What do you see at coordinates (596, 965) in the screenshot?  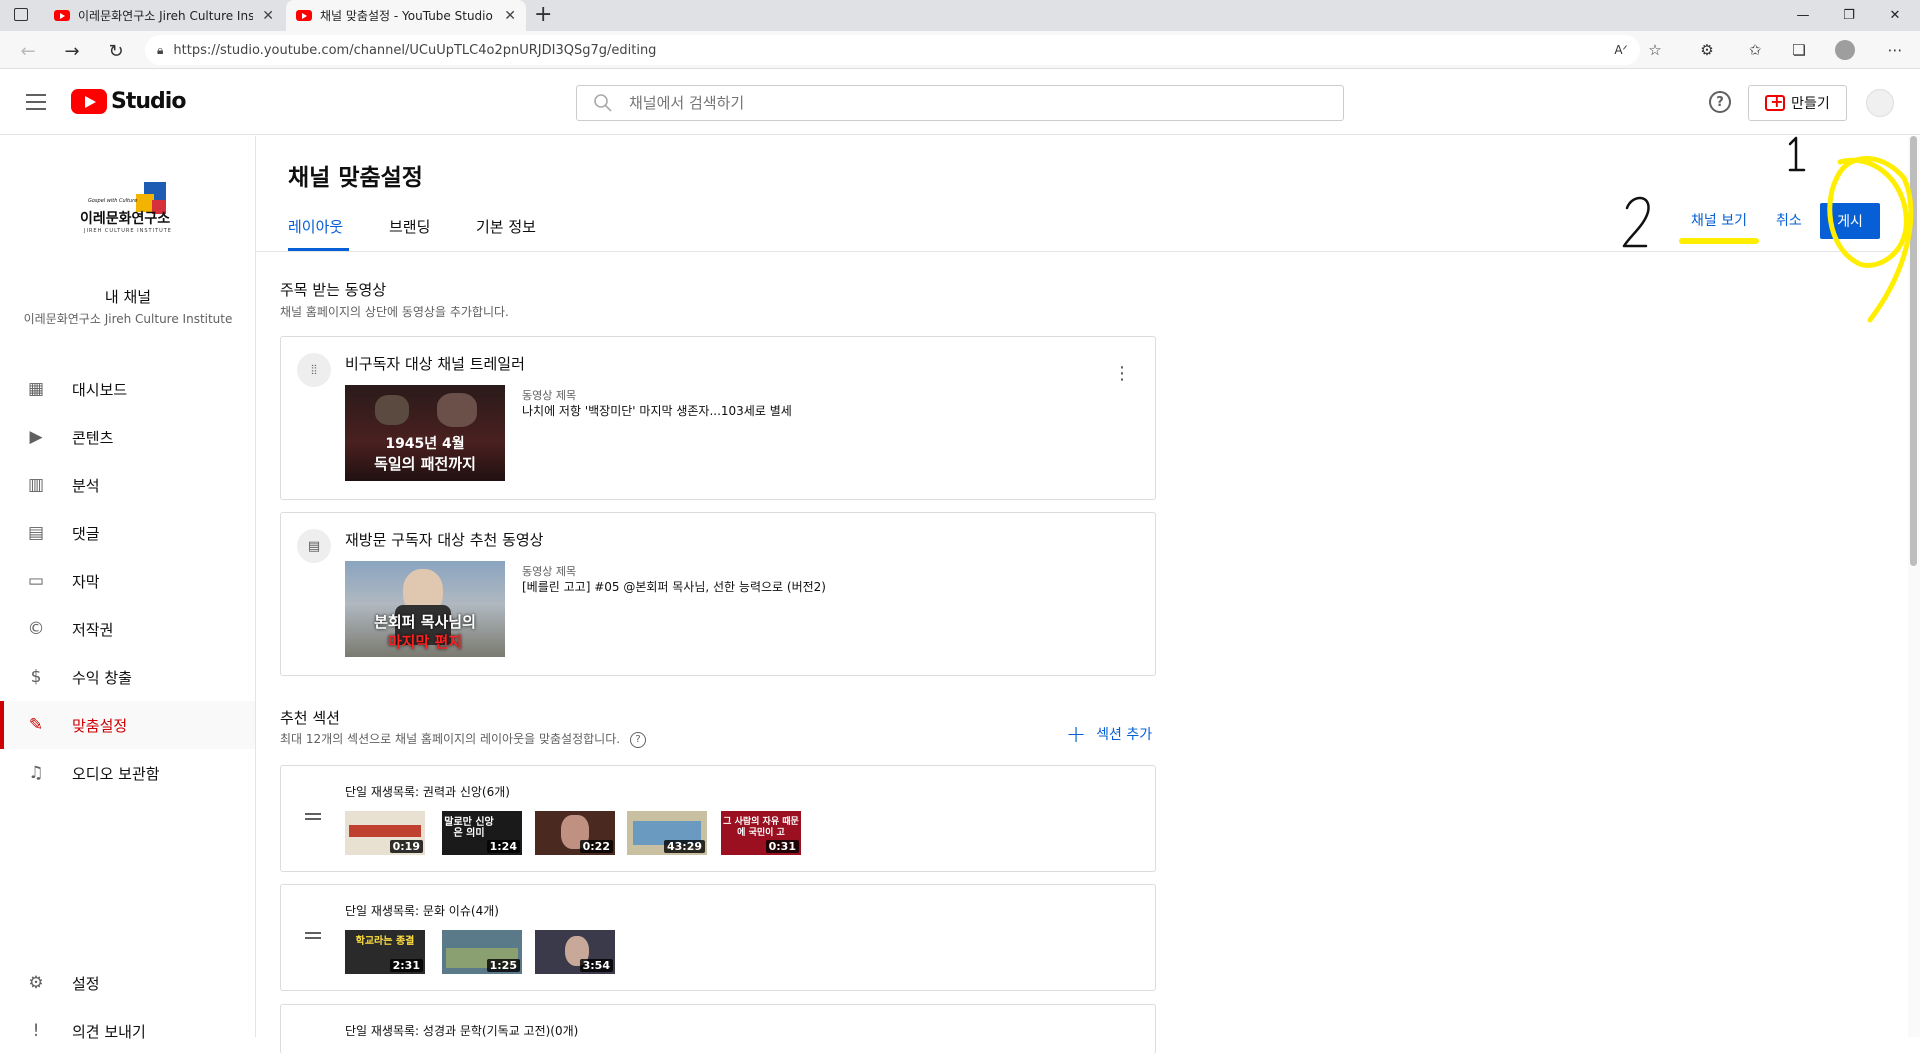 I see `video-duration: 3:54` at bounding box center [596, 965].